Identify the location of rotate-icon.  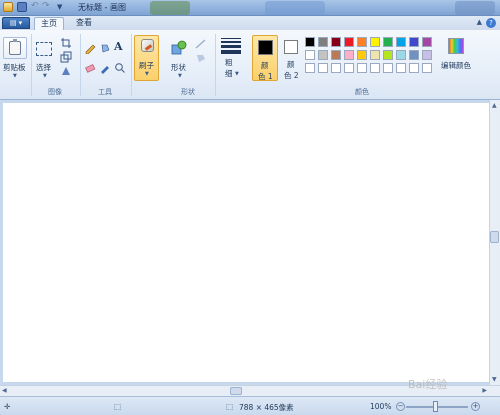
(66, 71).